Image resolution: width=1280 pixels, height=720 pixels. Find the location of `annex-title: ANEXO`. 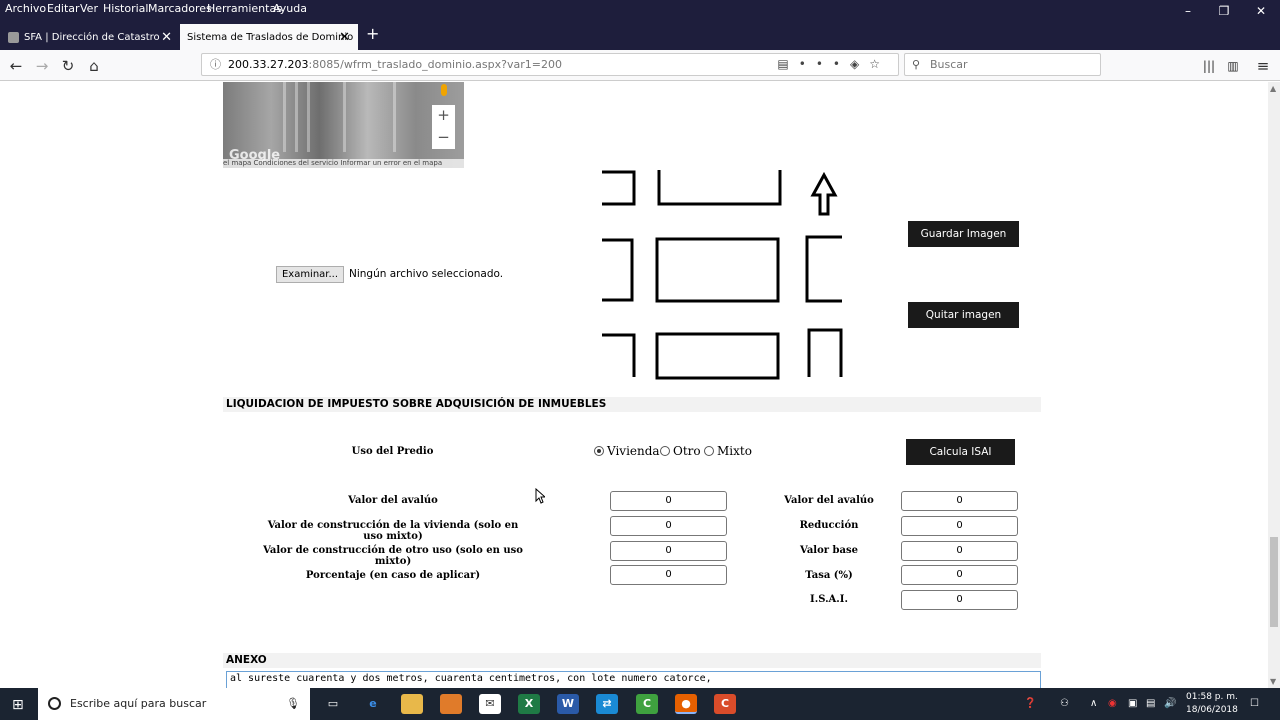

annex-title: ANEXO is located at coordinates (632, 660).